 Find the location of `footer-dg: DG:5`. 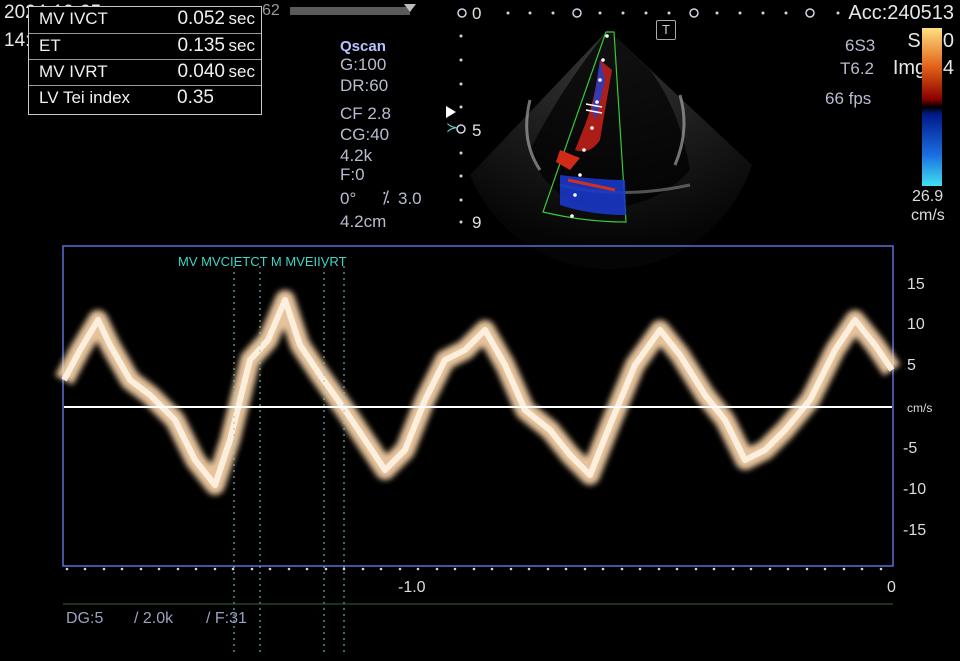

footer-dg: DG:5 is located at coordinates (85, 618).